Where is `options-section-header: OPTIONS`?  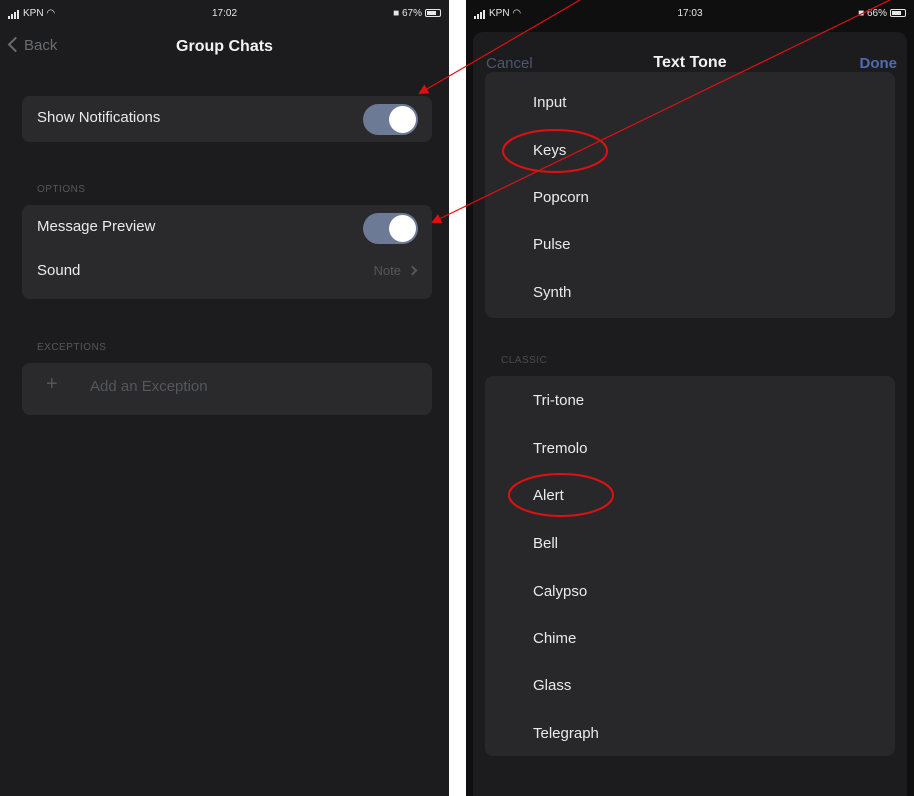
options-section-header: OPTIONS is located at coordinates (61, 189).